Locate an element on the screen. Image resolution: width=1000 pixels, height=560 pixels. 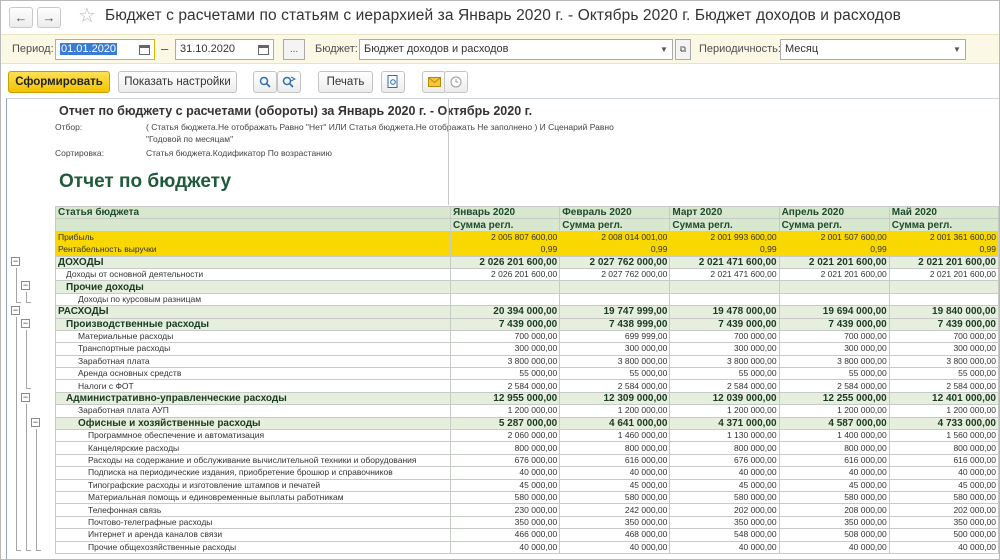
row-amount-cell: 580 000,00 is located at coordinates (834, 497).